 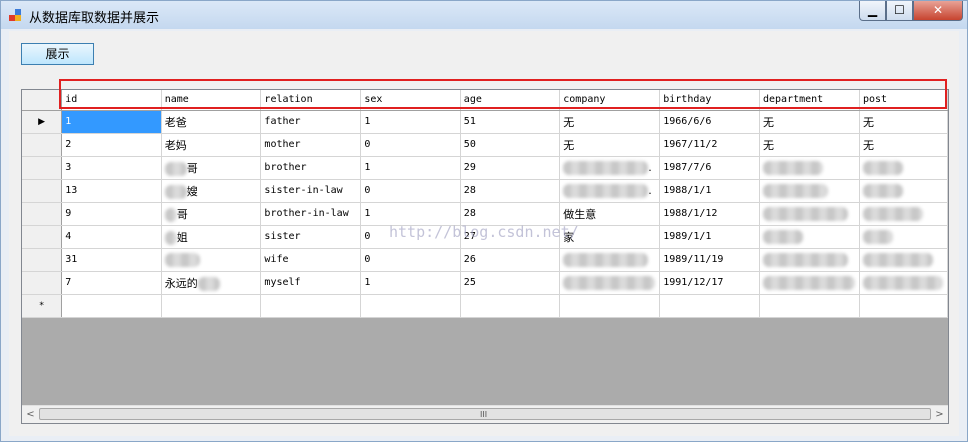 What do you see at coordinates (709, 283) in the screenshot?
I see `cell-birthday: 1991/12/17` at bounding box center [709, 283].